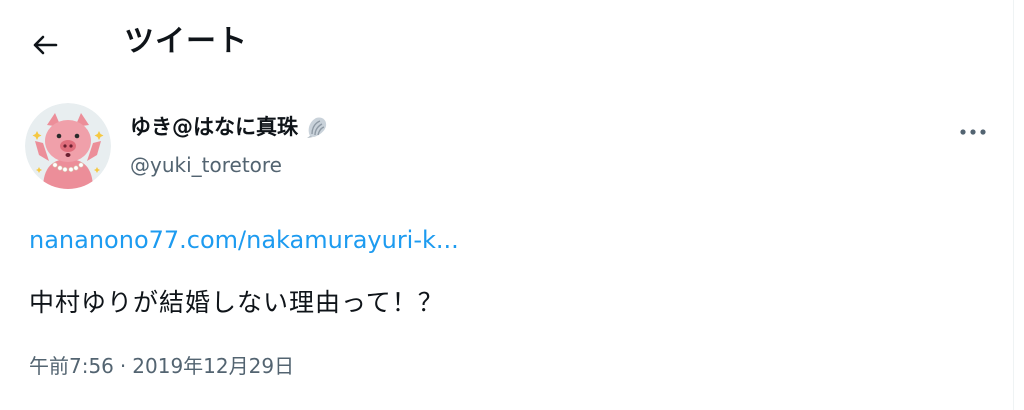 The width and height of the screenshot is (1024, 410). What do you see at coordinates (213, 366) in the screenshot?
I see `tweet-date: 2019年12月29日` at bounding box center [213, 366].